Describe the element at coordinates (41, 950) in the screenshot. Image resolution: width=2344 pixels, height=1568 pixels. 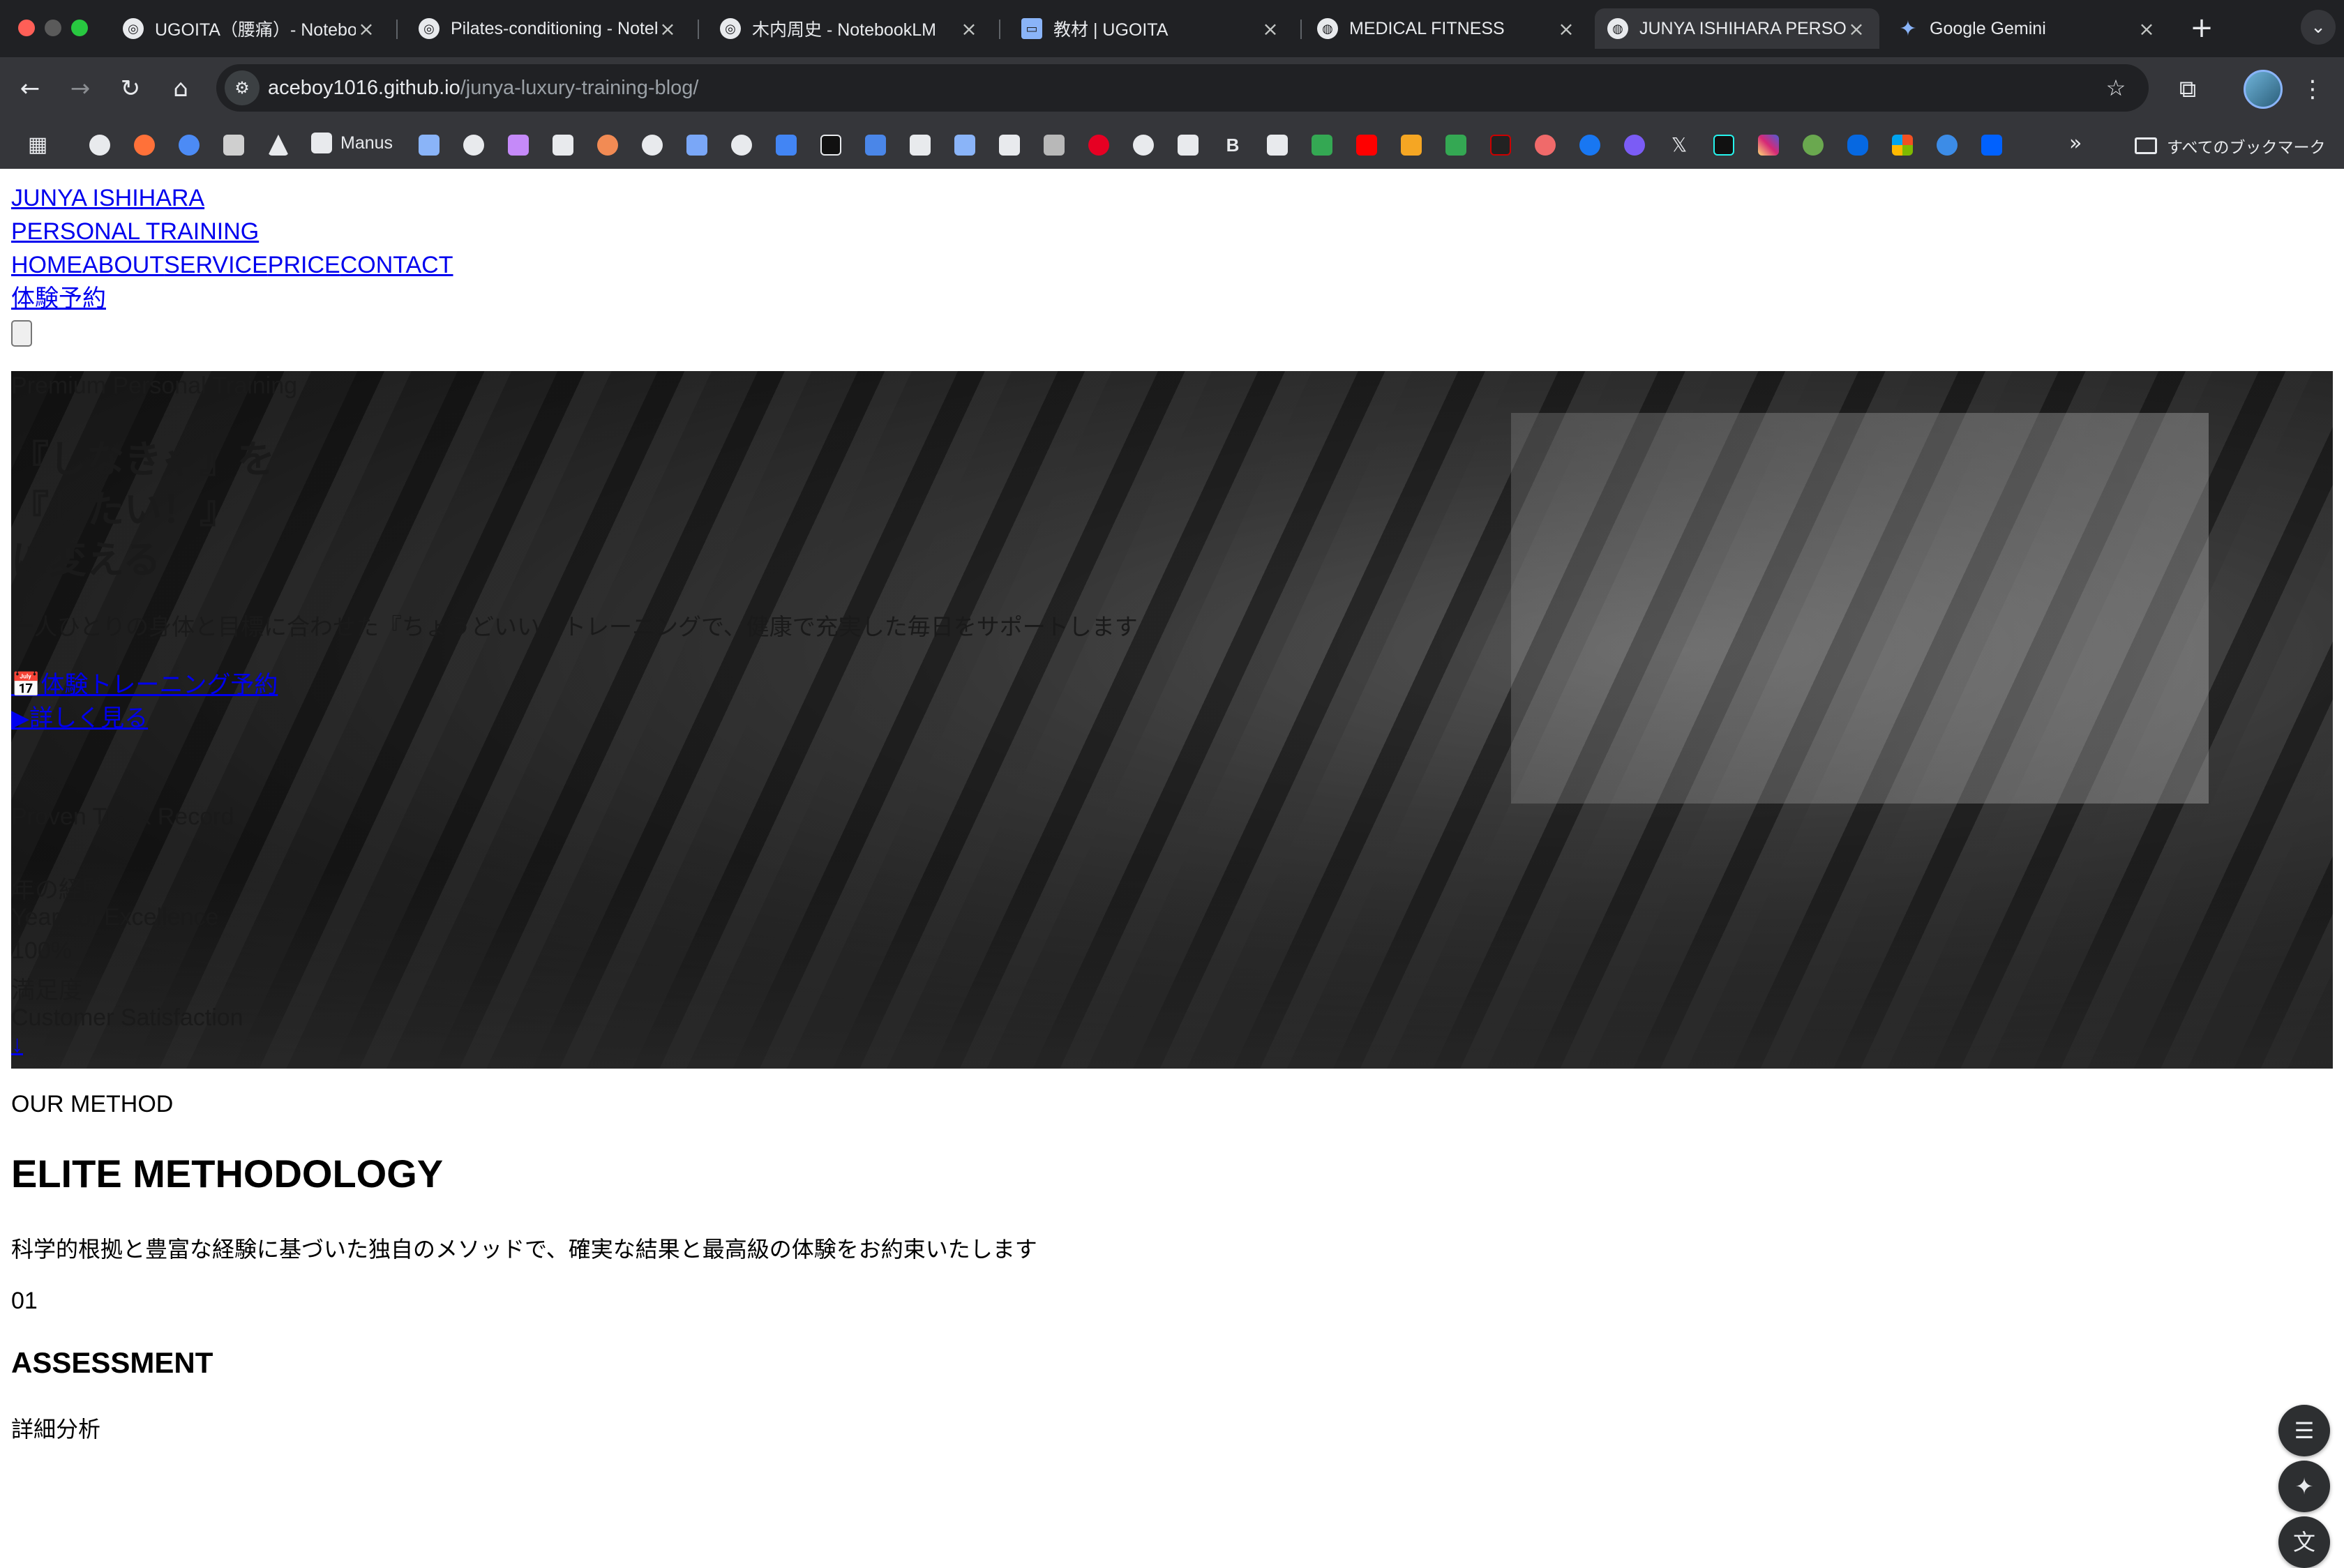
I see `stat-value: 100%` at that location.